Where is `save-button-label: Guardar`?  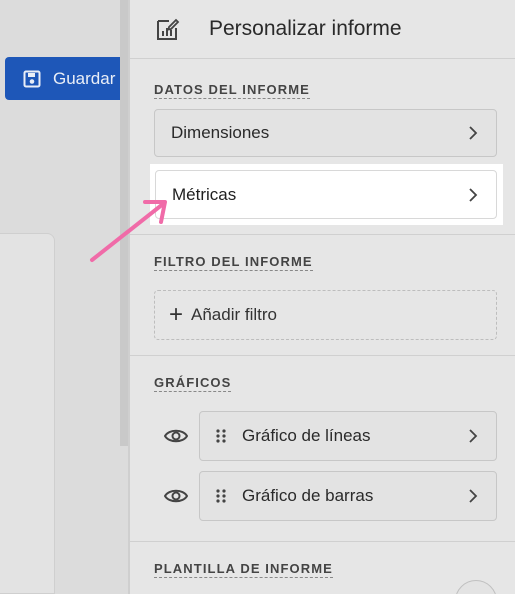 save-button-label: Guardar is located at coordinates (84, 78).